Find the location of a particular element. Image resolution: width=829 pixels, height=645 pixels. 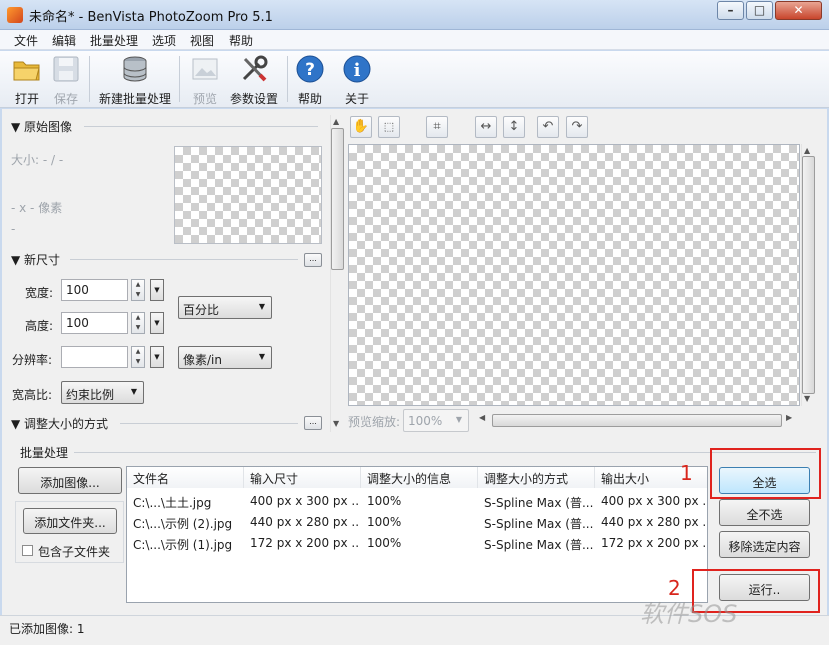

scroll-right-arrow-icon: ▶ is located at coordinates (789, 417).